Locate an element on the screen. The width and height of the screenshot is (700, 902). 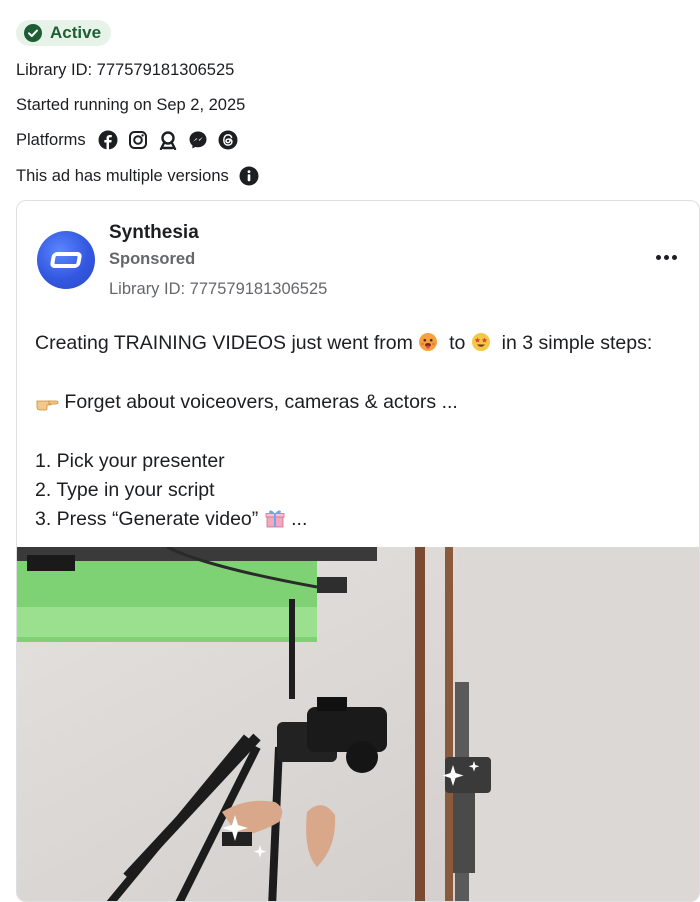
facebook-icon is located at coordinates (108, 140).